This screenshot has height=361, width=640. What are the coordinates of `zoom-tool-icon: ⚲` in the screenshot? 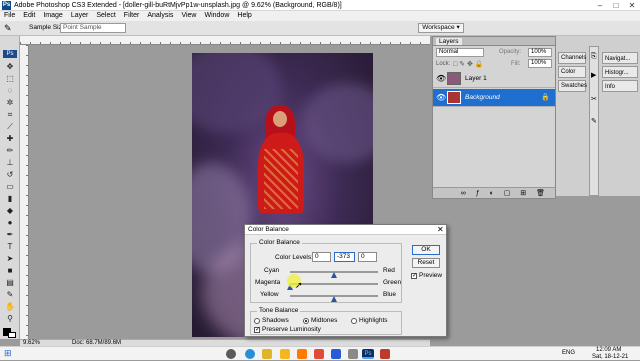 It's located at (10, 319).